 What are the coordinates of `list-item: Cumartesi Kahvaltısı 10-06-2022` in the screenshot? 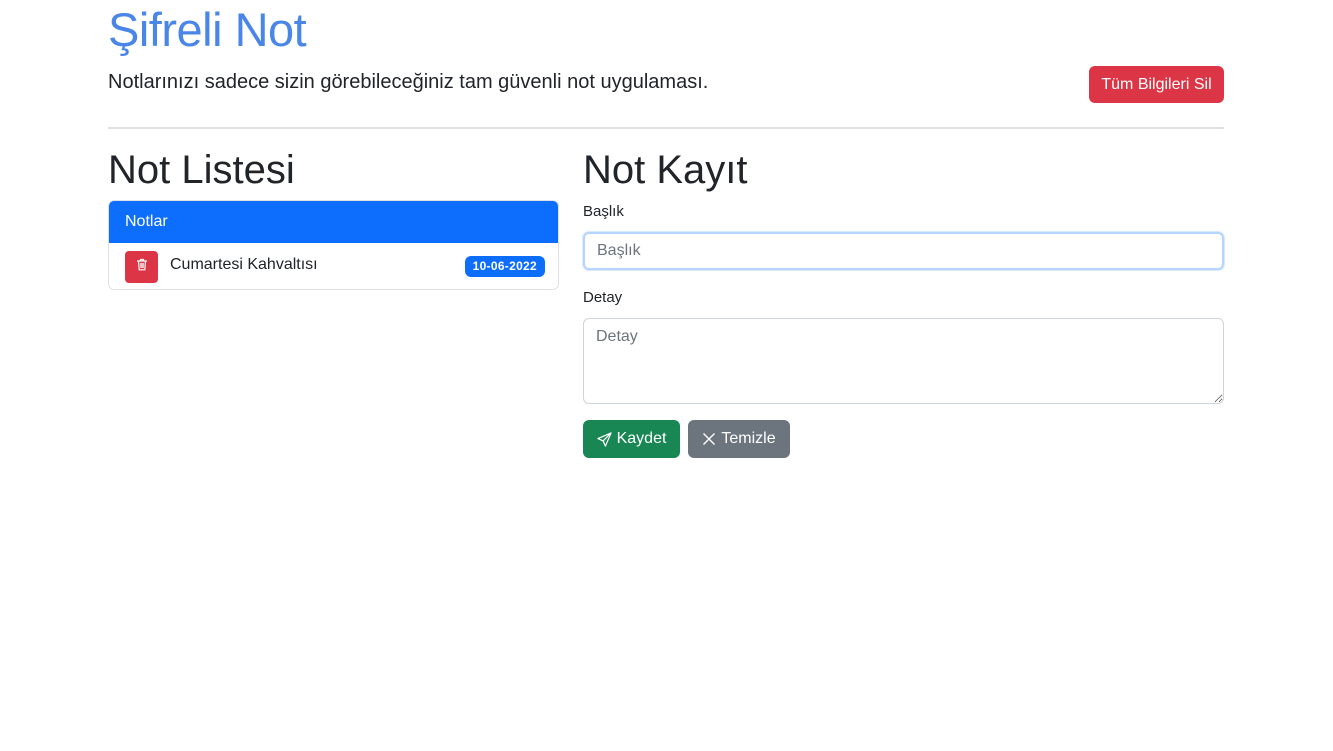 It's located at (333, 266).